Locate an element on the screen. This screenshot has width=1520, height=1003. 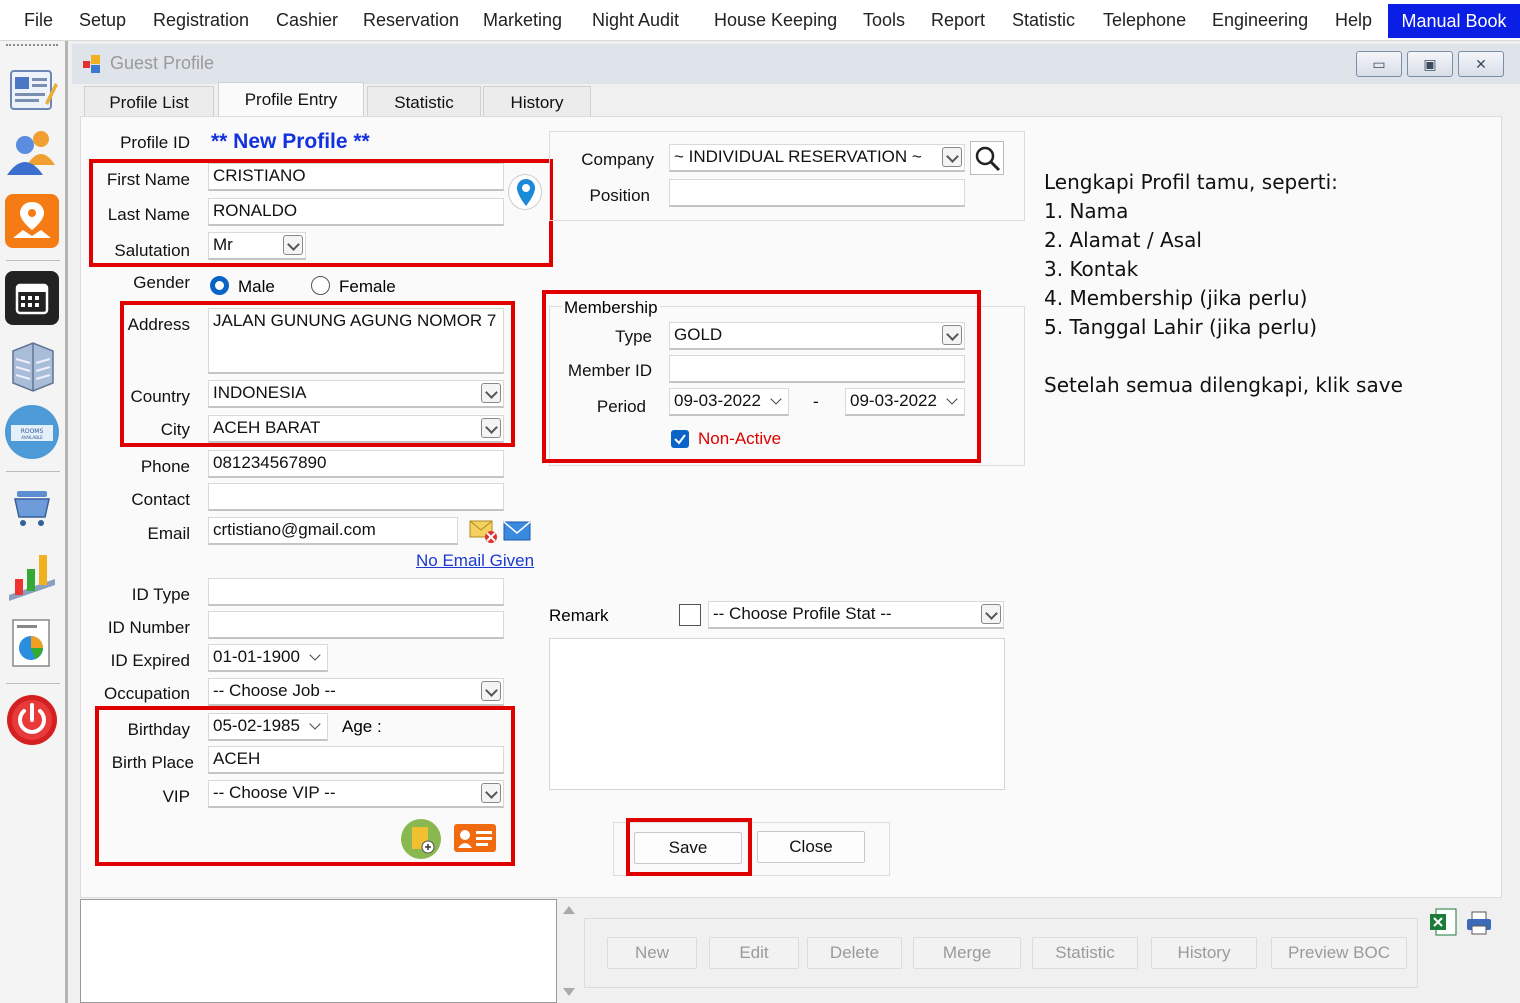
email-blocked-icon is located at coordinates (483, 531).